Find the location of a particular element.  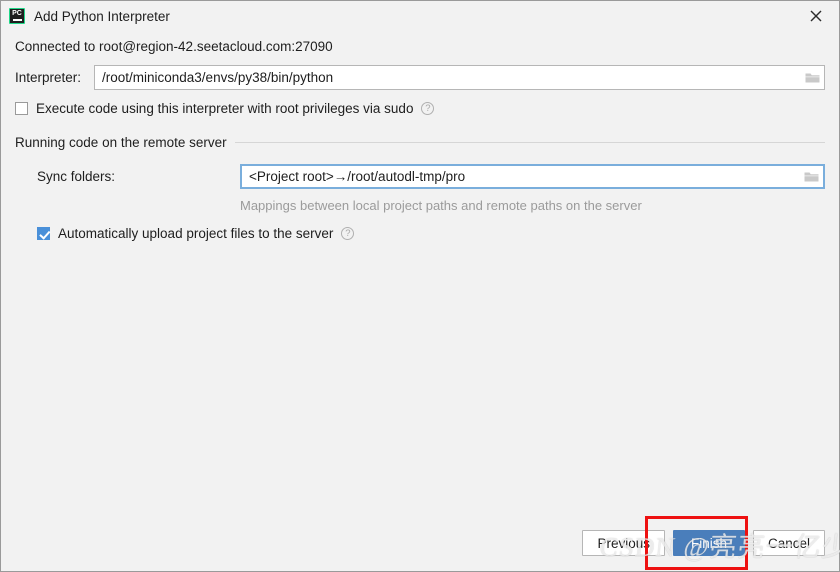

dialog-footer: Previous Finish Cancel is located at coordinates (420, 543).